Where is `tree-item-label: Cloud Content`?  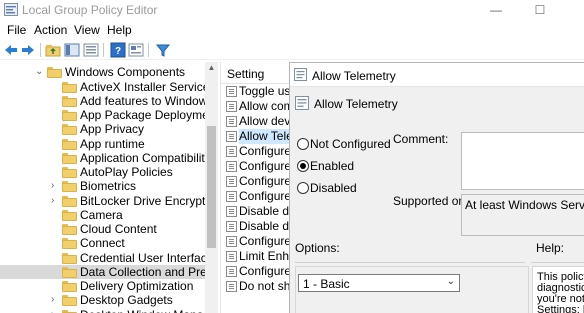 tree-item-label: Cloud Content is located at coordinates (118, 229).